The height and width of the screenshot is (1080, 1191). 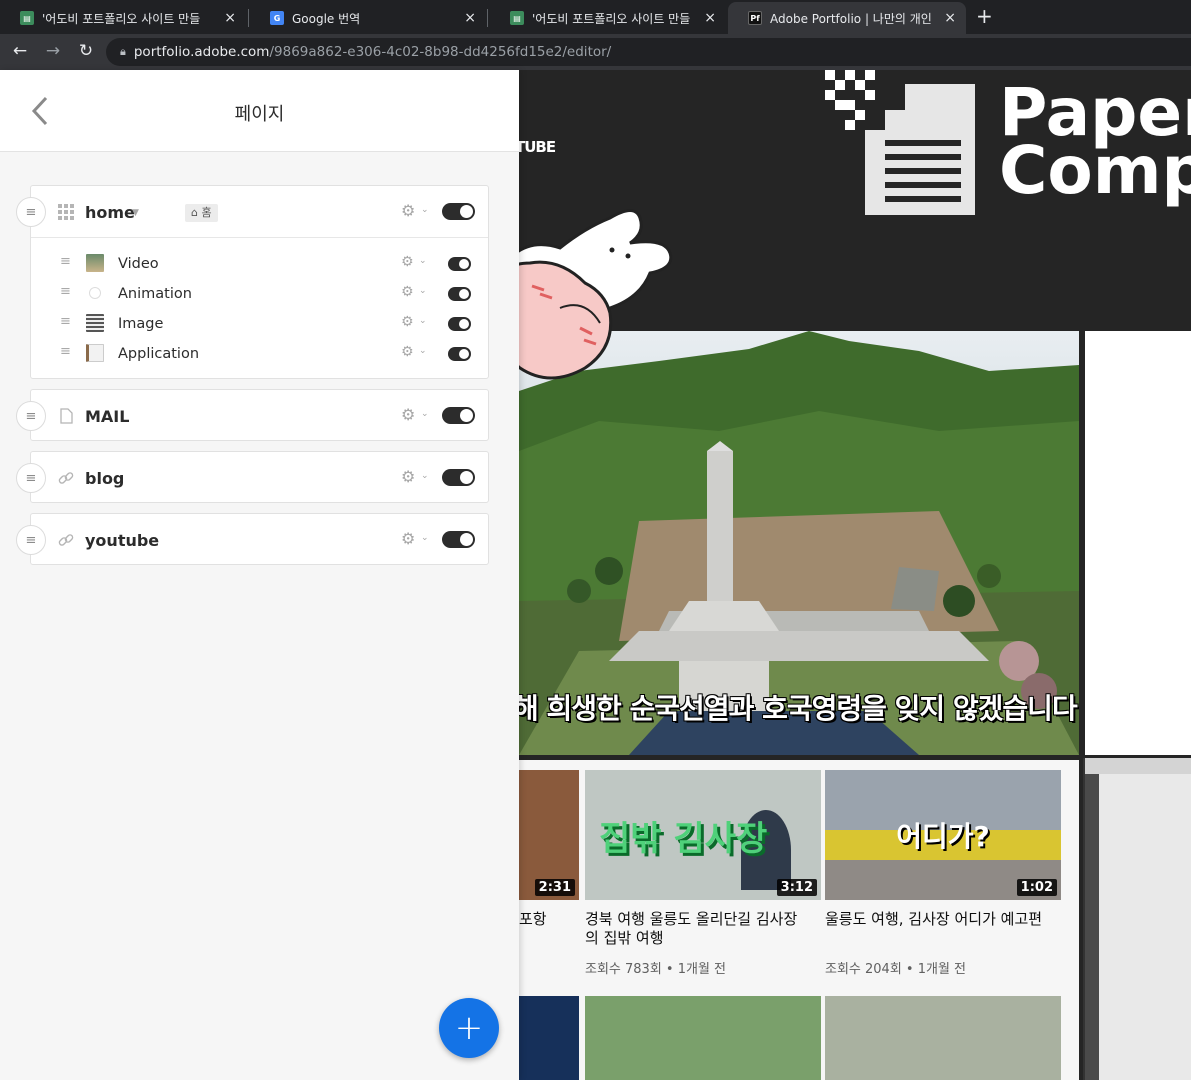 What do you see at coordinates (259, 477) in the screenshot?
I see `page-card-blog: blog ⚙ ⌄` at bounding box center [259, 477].